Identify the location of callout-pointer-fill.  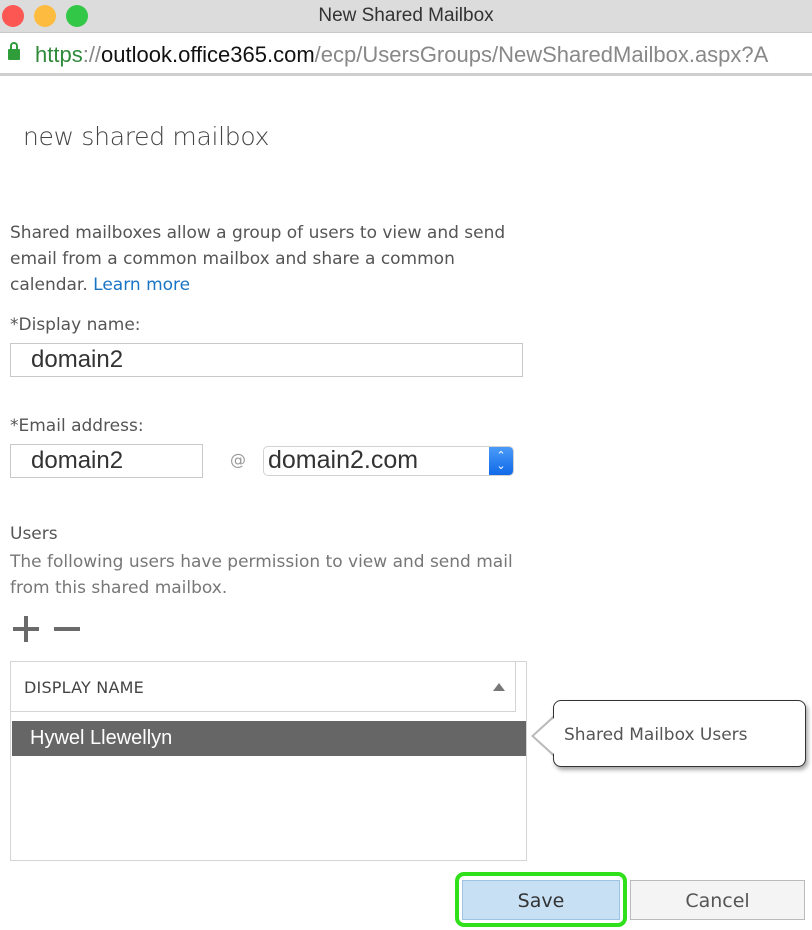
(544, 736).